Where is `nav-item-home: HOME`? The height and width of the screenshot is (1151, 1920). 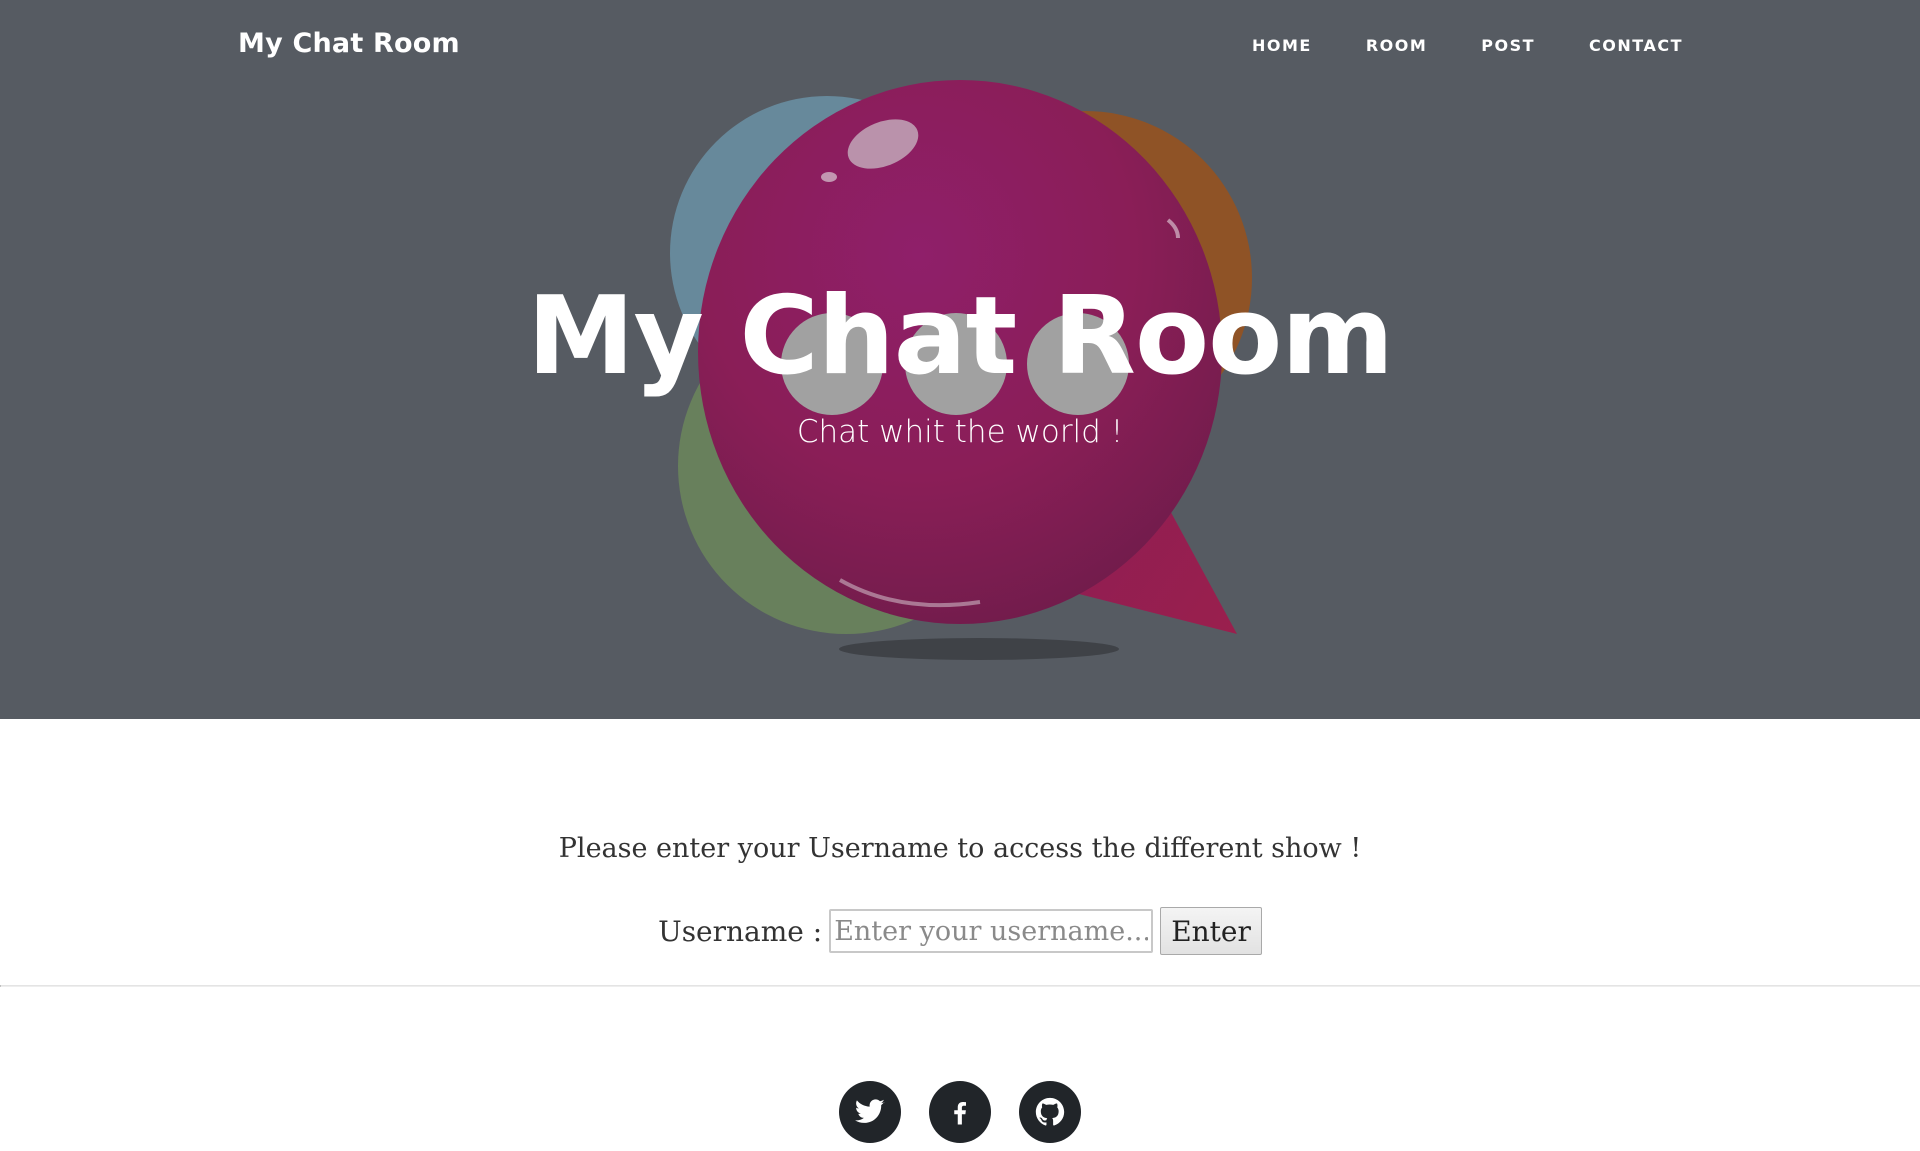
nav-item-home: HOME is located at coordinates (1282, 45).